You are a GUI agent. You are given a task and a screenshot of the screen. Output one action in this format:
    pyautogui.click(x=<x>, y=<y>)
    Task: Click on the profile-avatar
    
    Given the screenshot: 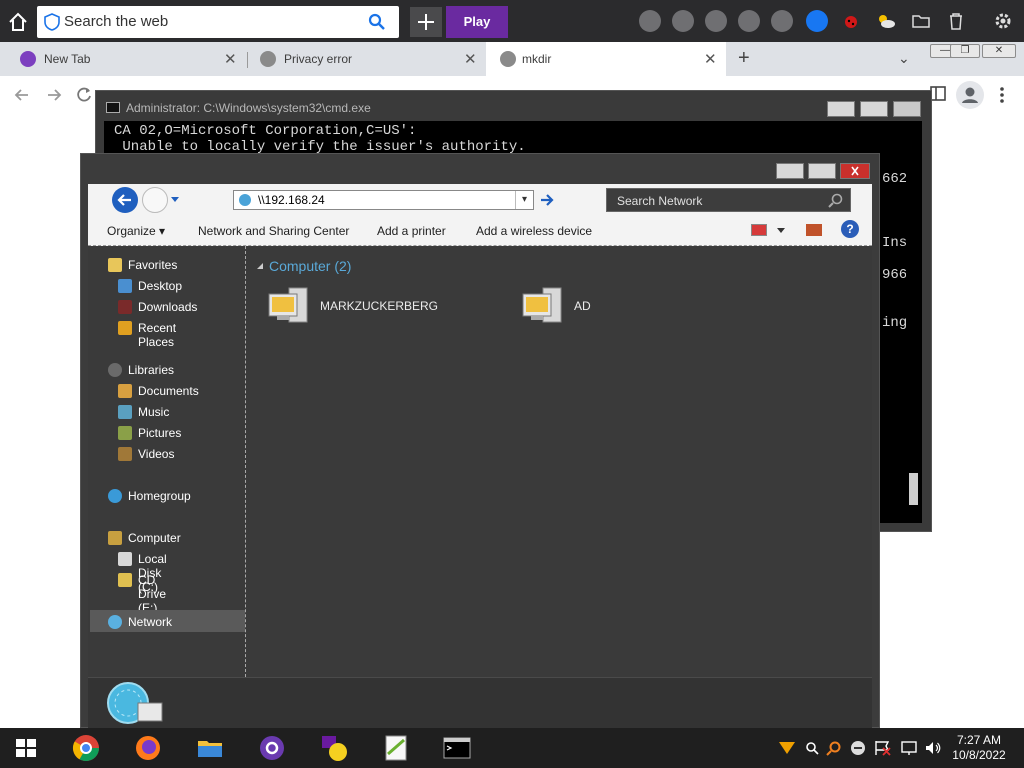 What is the action you would take?
    pyautogui.click(x=970, y=95)
    